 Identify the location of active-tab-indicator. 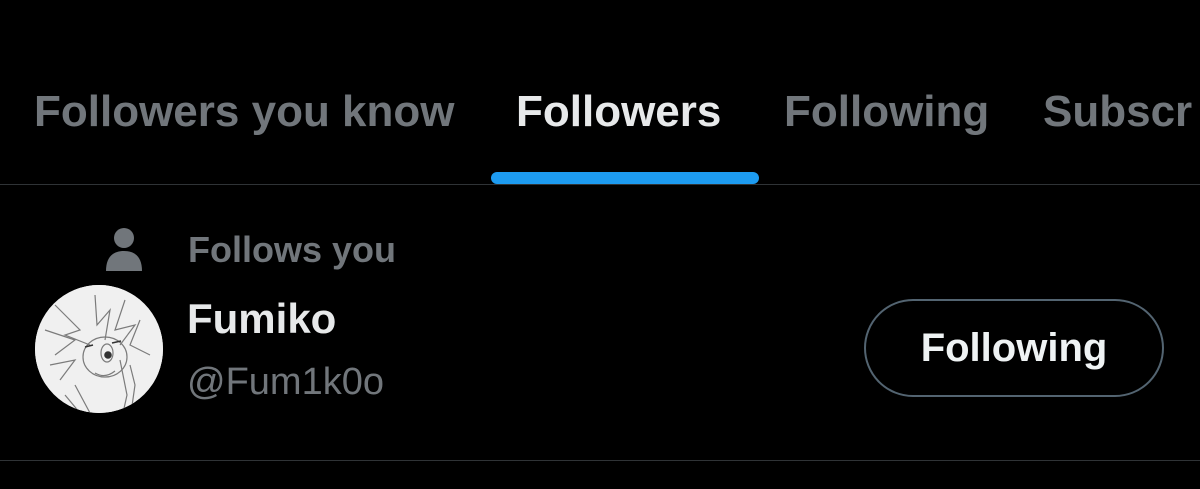
(625, 178).